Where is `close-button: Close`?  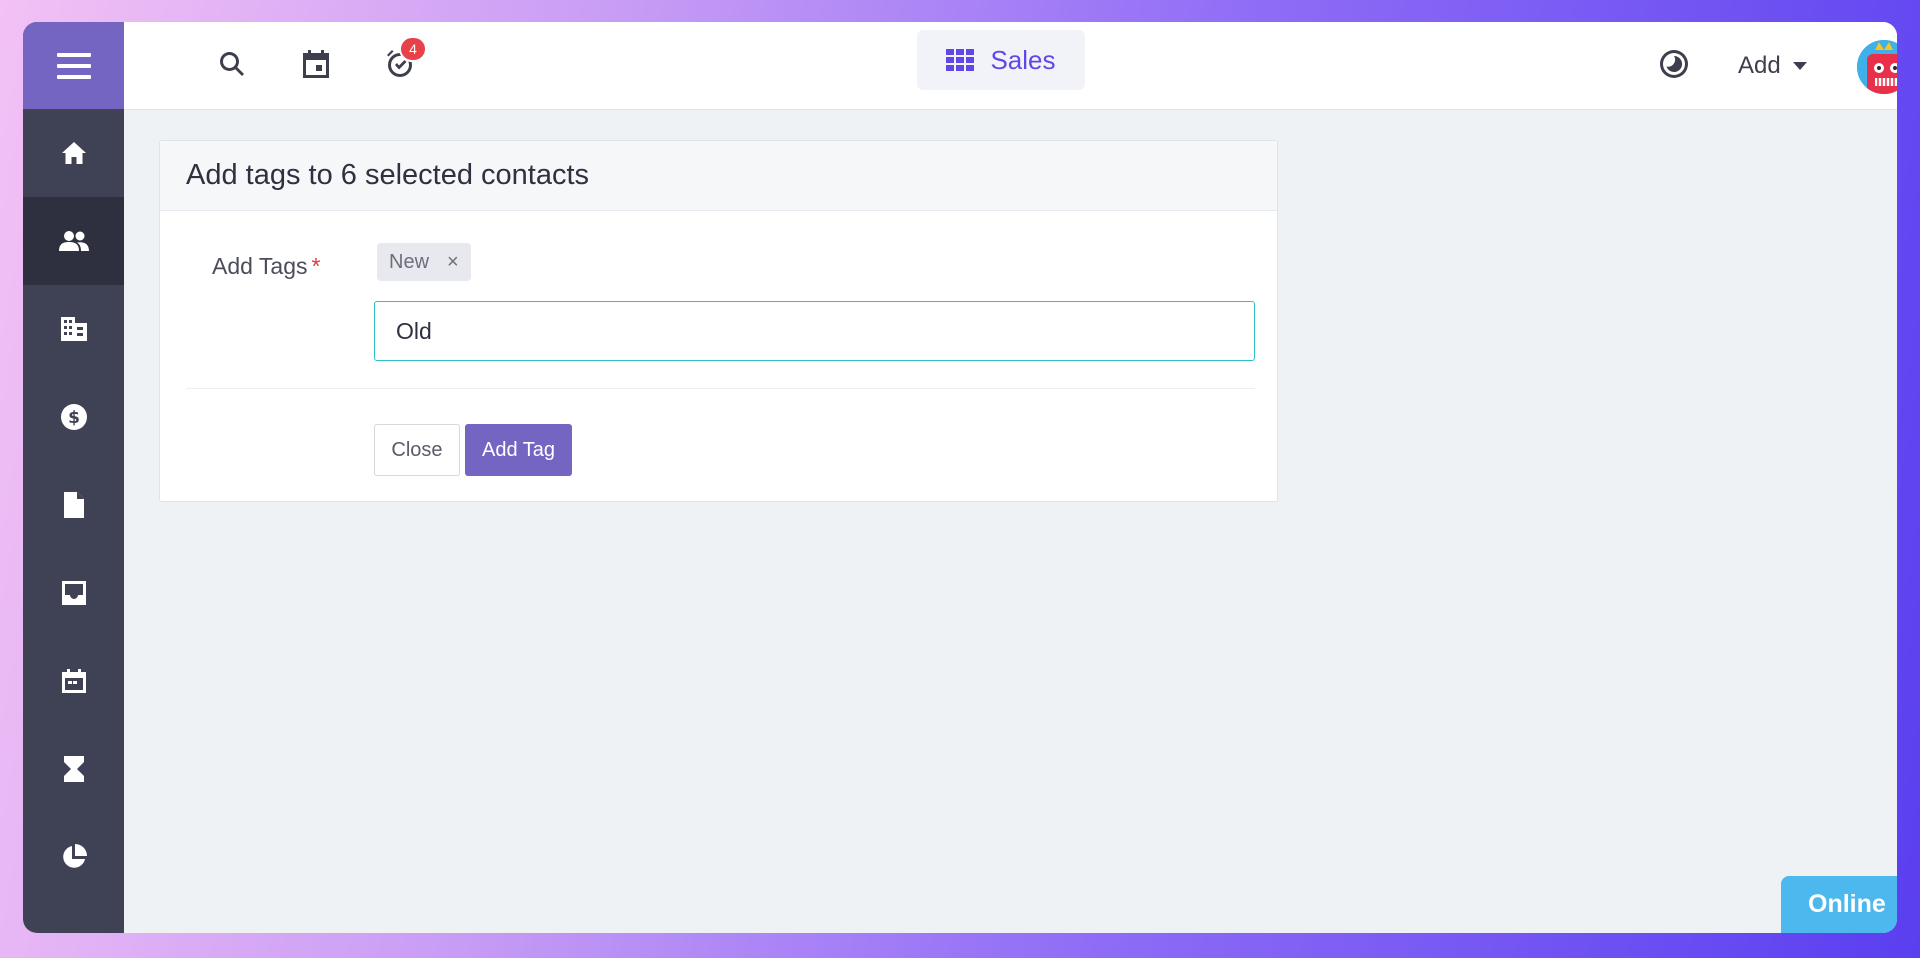 close-button: Close is located at coordinates (417, 450).